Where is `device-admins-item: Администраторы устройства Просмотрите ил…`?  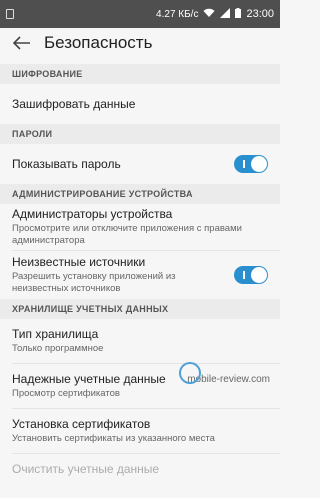
device-admins-item: Администраторы устройства Просмотрите ил… is located at coordinates (140, 227).